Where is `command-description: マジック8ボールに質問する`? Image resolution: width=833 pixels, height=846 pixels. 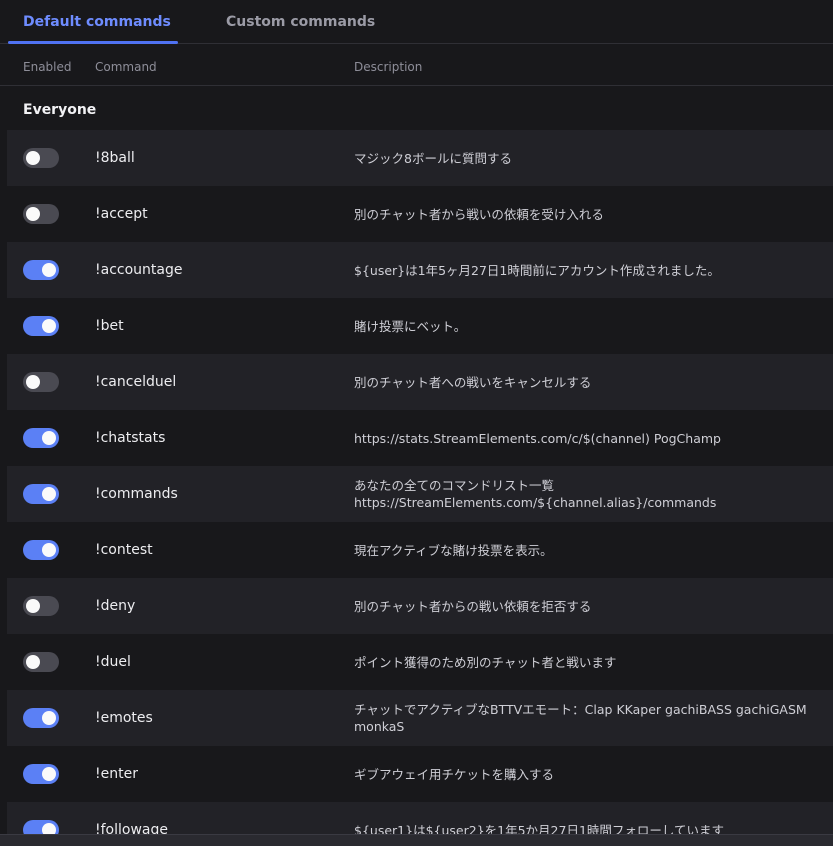 command-description: マジック8ボールに質問する is located at coordinates (584, 158).